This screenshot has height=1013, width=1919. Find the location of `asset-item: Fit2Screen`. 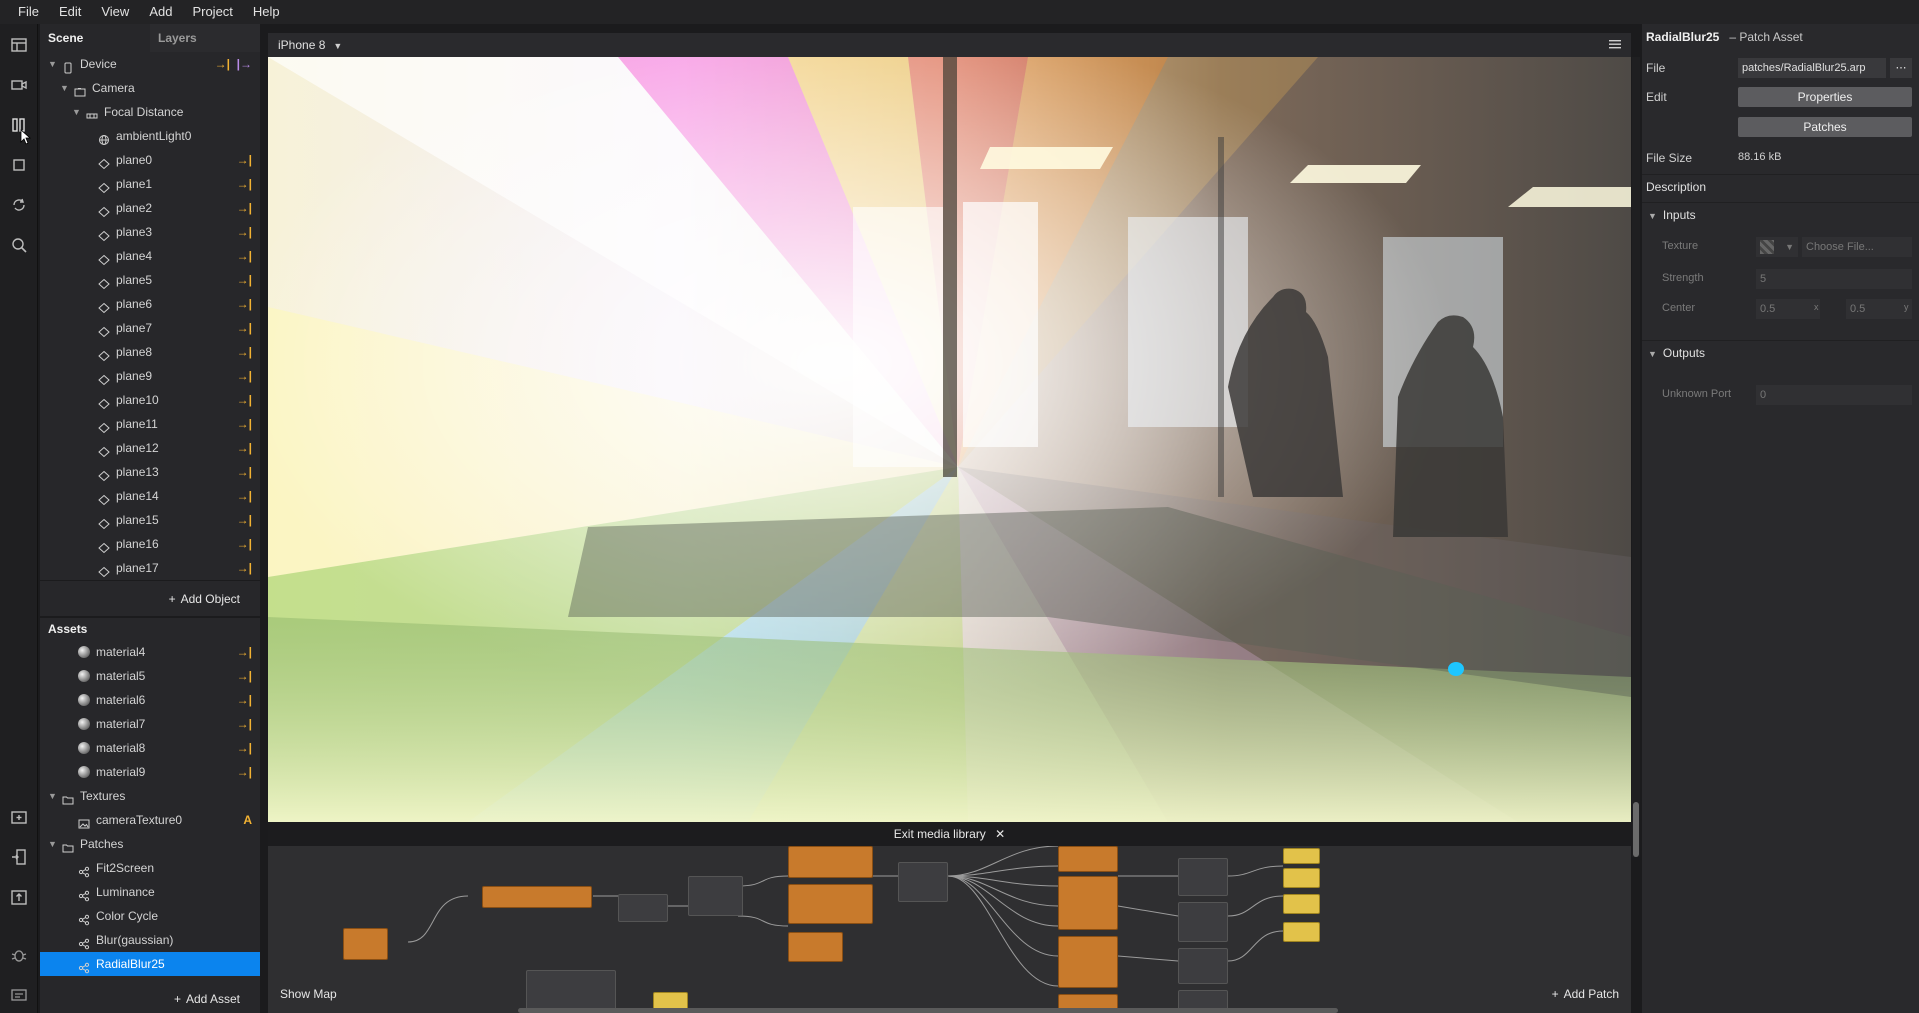

asset-item: Fit2Screen is located at coordinates (150, 868).